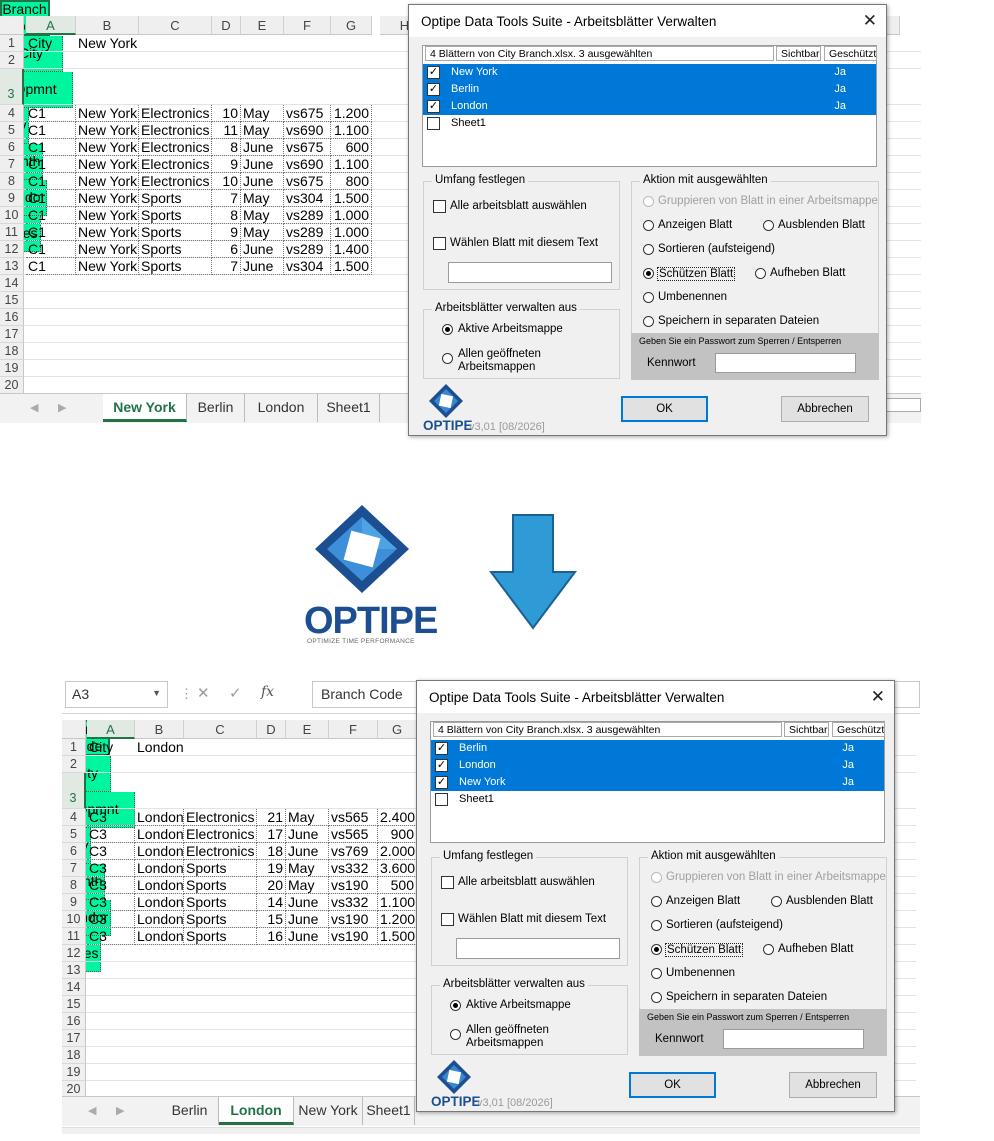 The width and height of the screenshot is (994, 1141). I want to click on table-cell: vs332, so click(353, 868).